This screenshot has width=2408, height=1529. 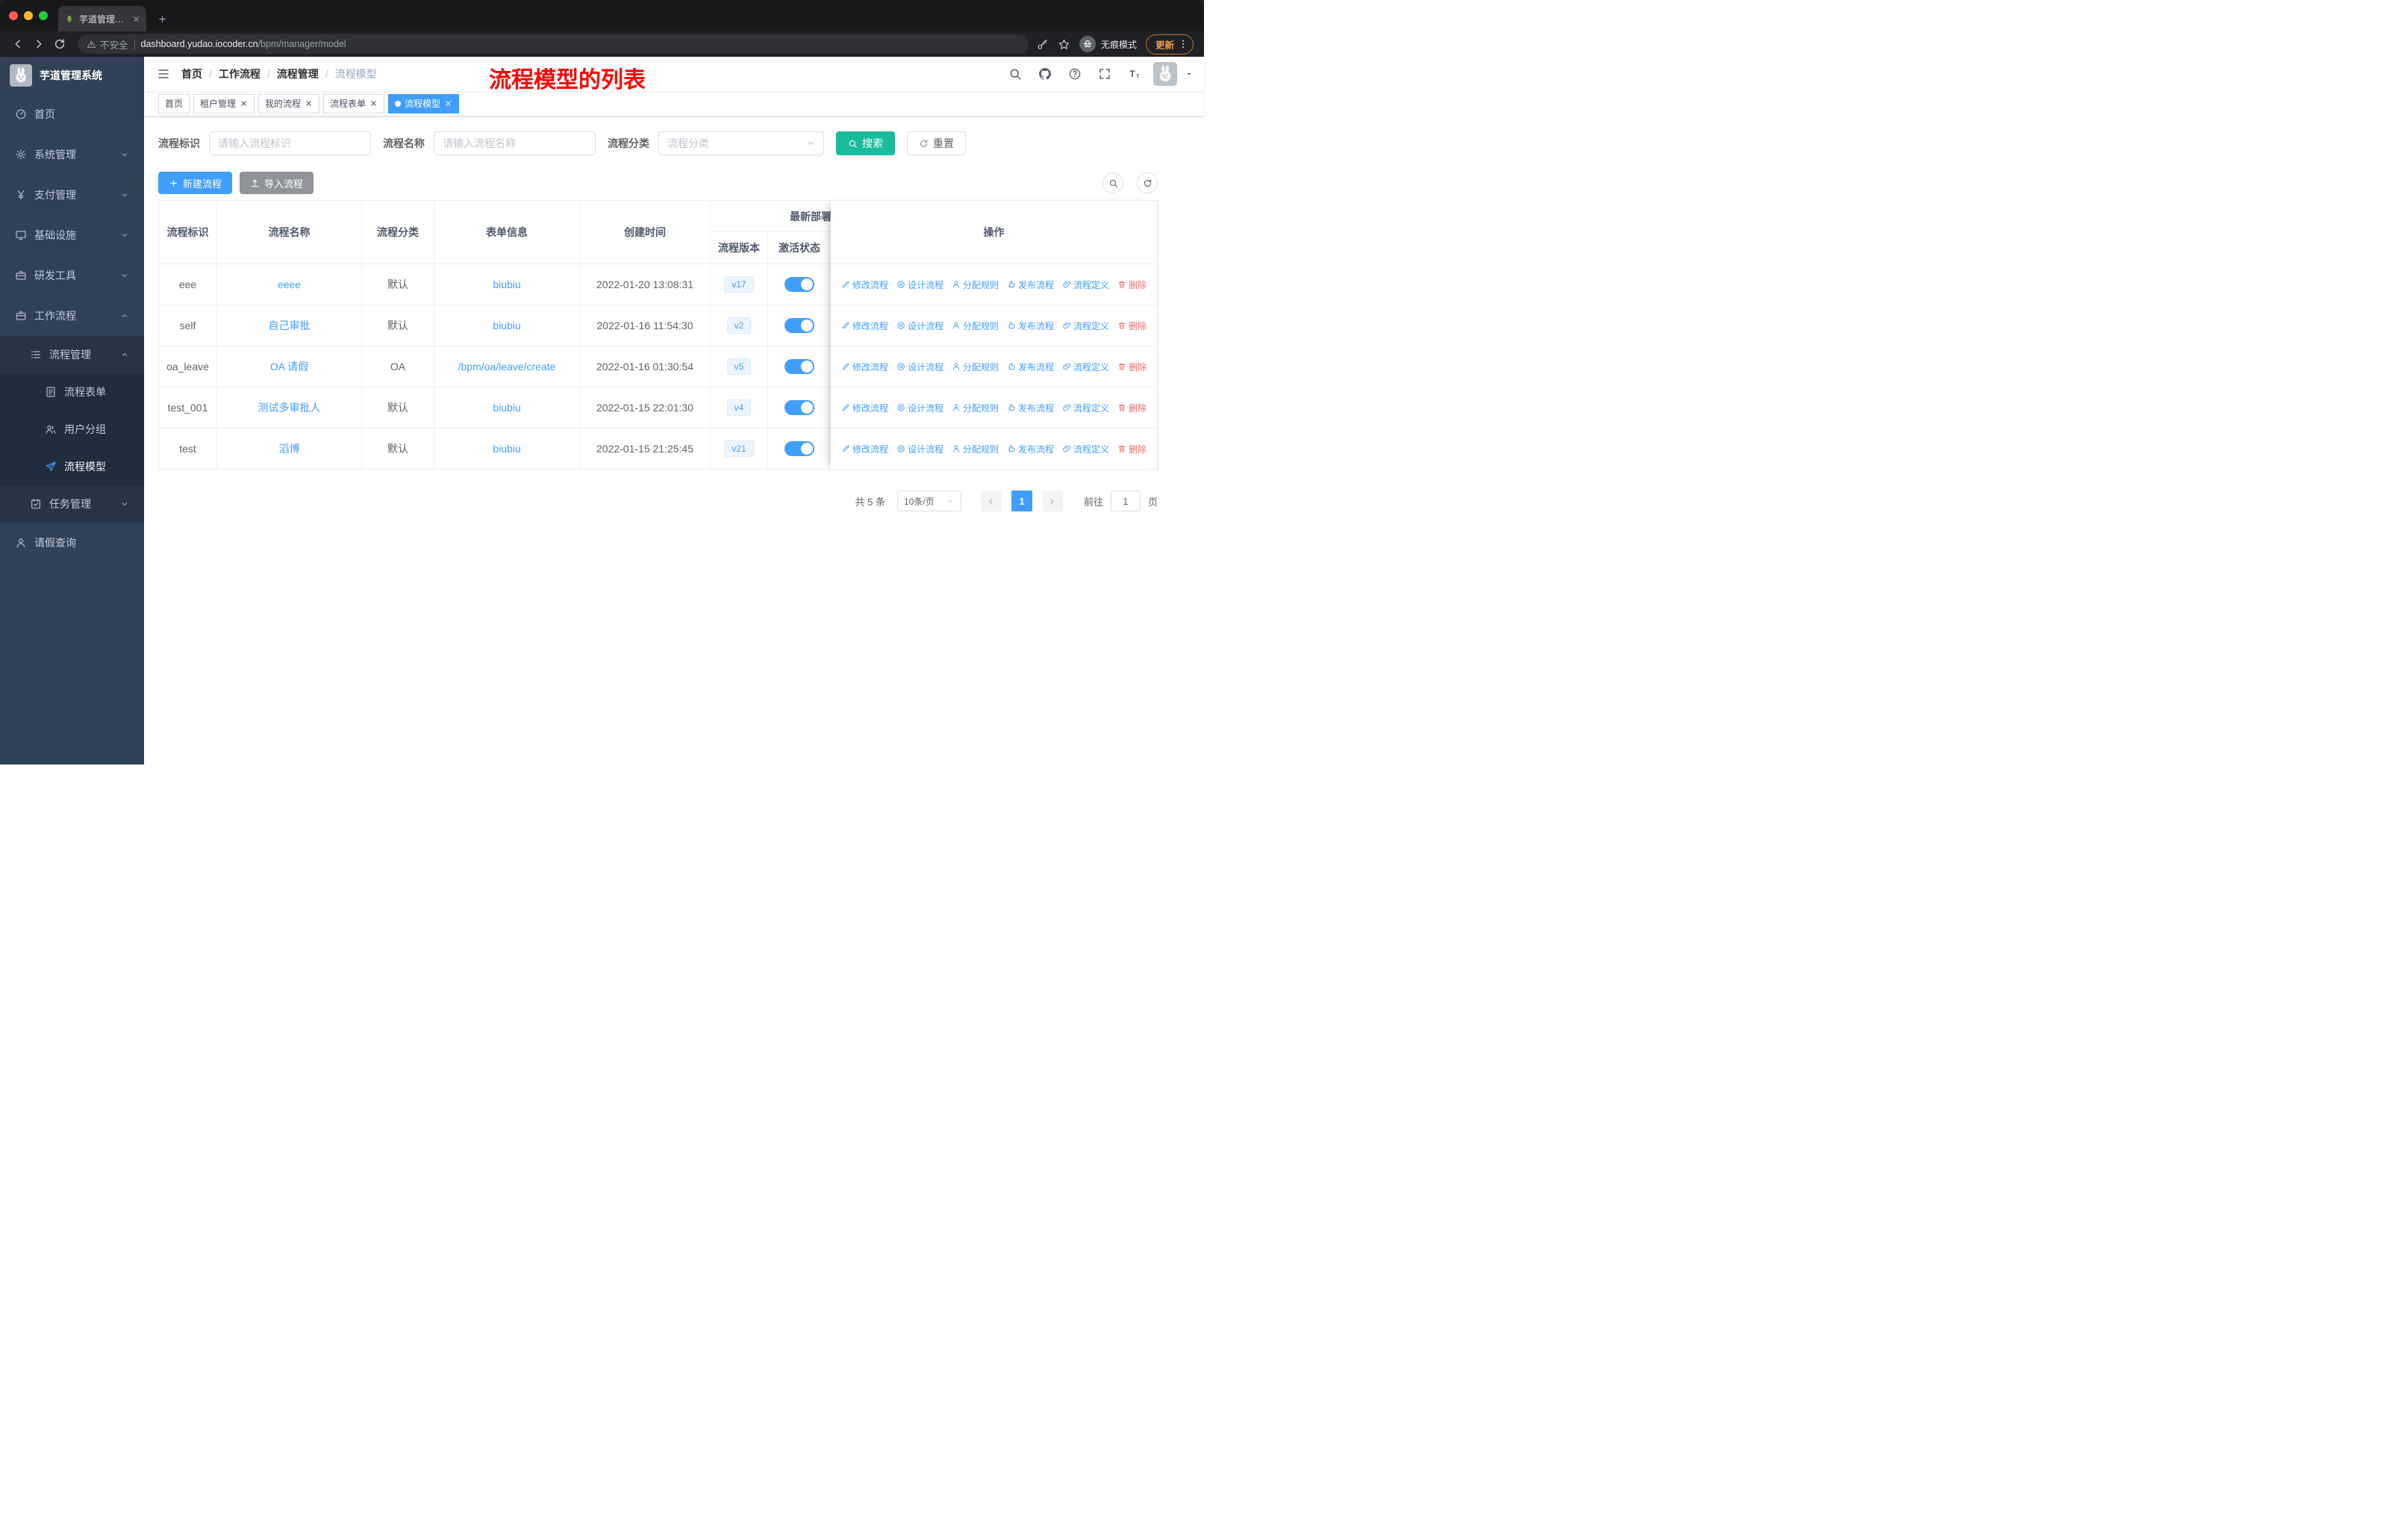 I want to click on tag-home: 首页, so click(x=174, y=103).